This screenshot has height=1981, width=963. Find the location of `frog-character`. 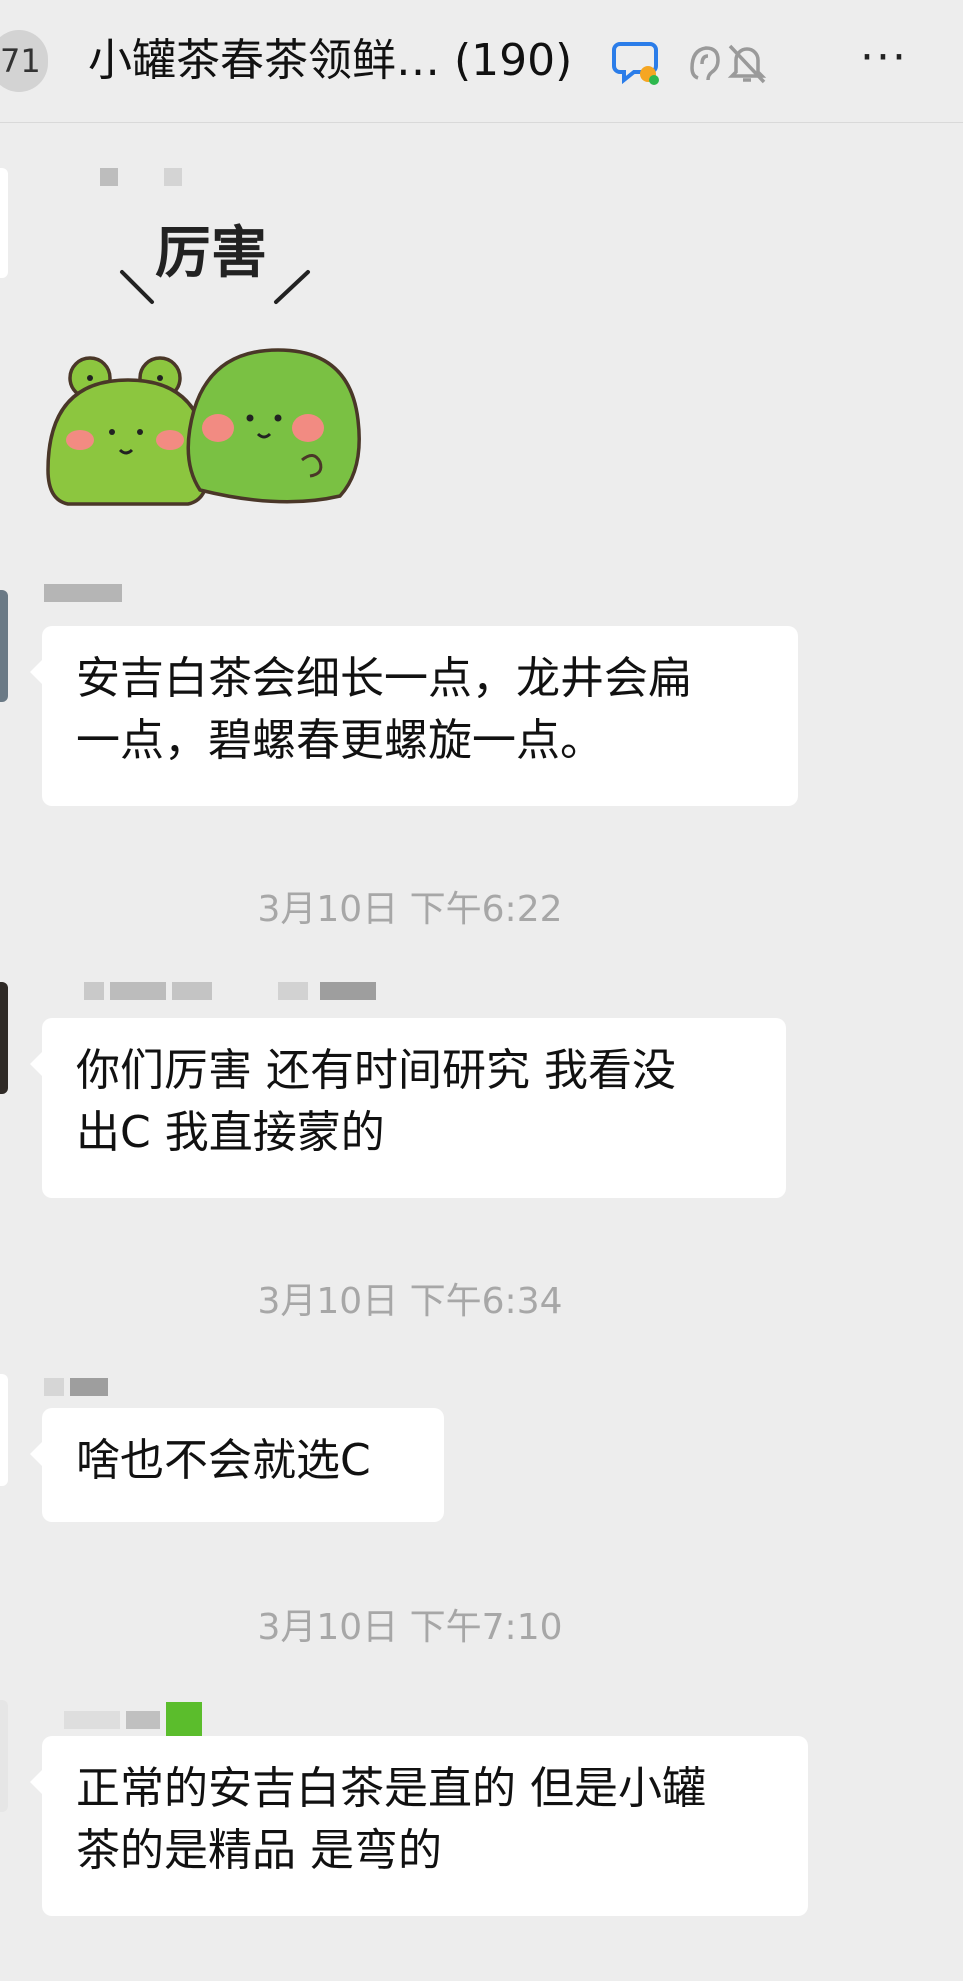

frog-character is located at coordinates (128, 431).